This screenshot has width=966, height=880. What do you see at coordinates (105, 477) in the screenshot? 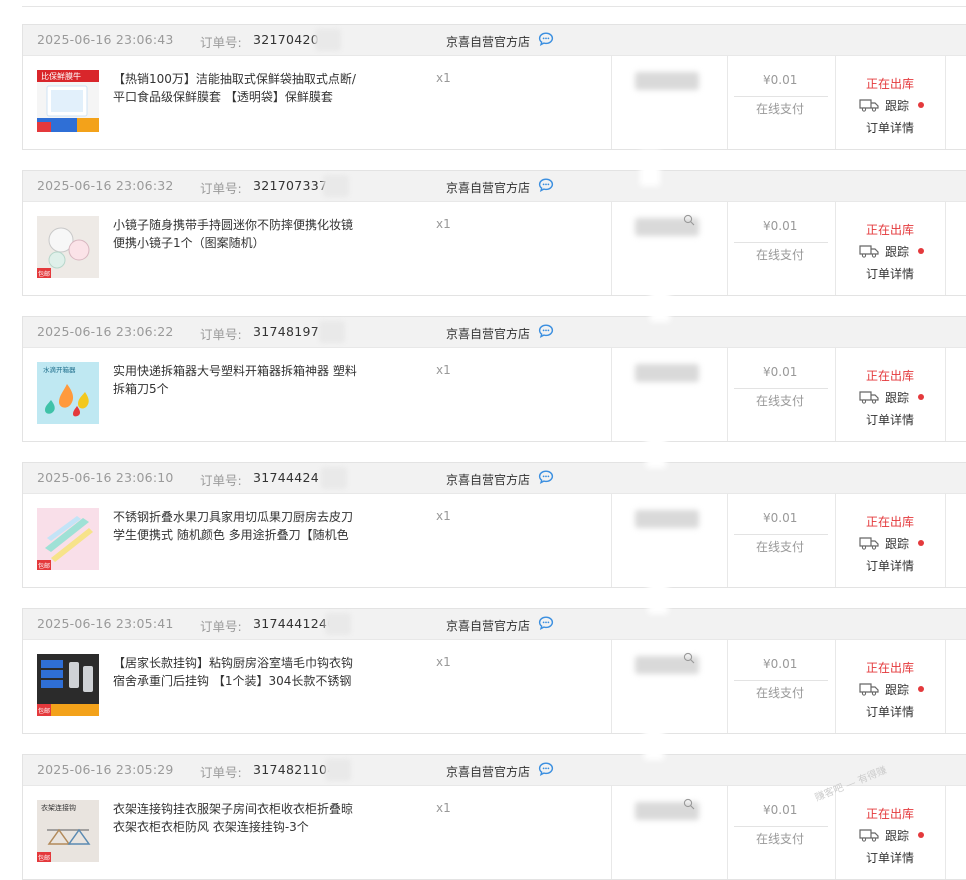
I see `order-time: 2025-06-16 23:06:10` at bounding box center [105, 477].